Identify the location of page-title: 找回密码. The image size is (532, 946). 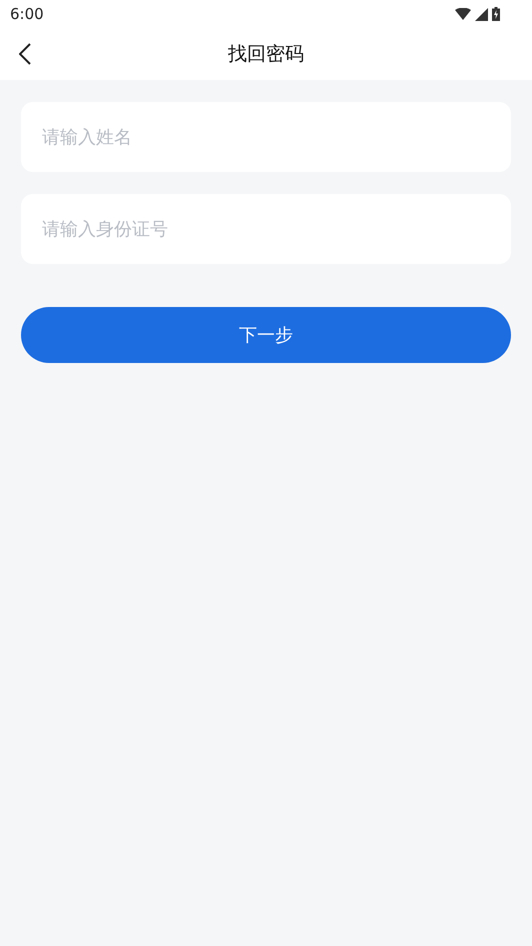
(266, 54).